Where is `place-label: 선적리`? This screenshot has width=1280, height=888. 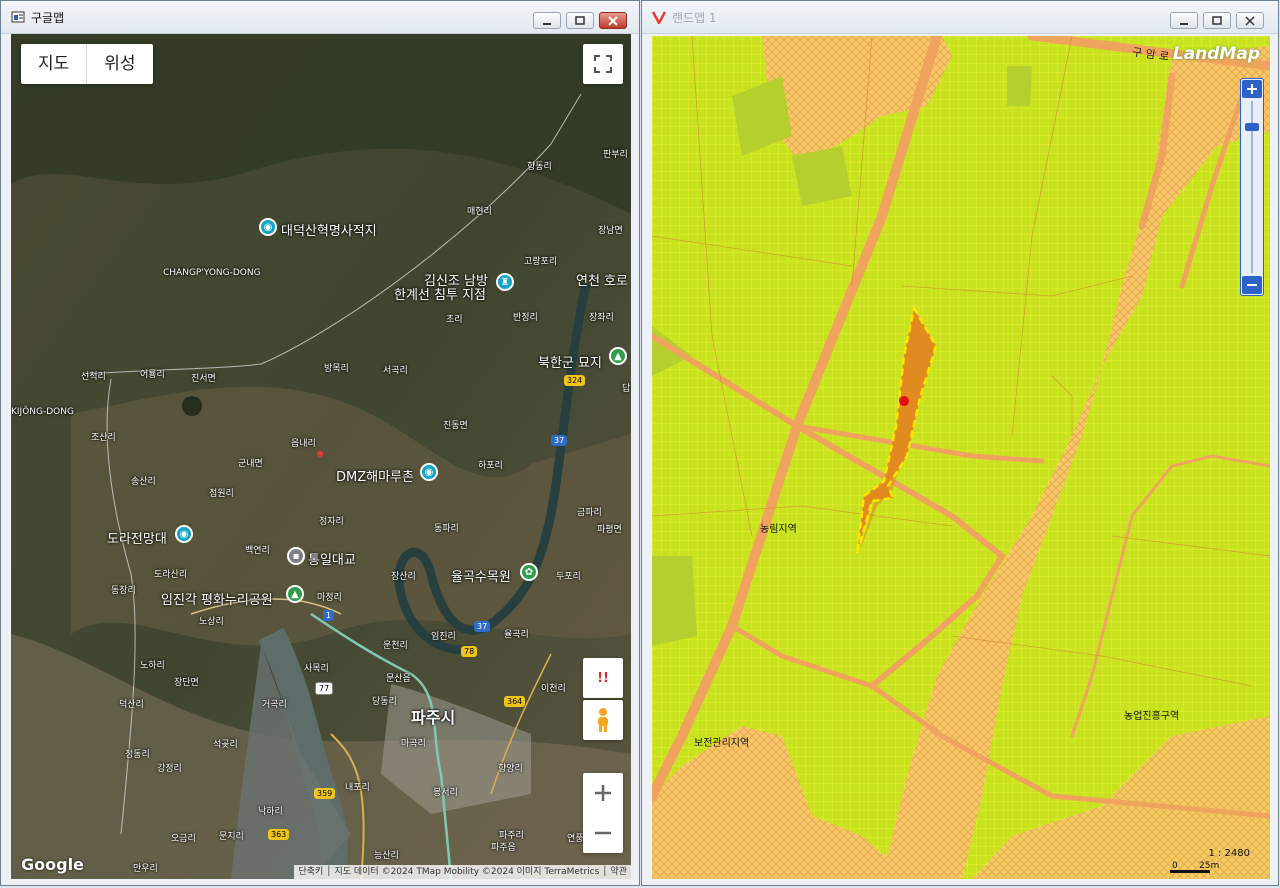 place-label: 선적리 is located at coordinates (93, 377).